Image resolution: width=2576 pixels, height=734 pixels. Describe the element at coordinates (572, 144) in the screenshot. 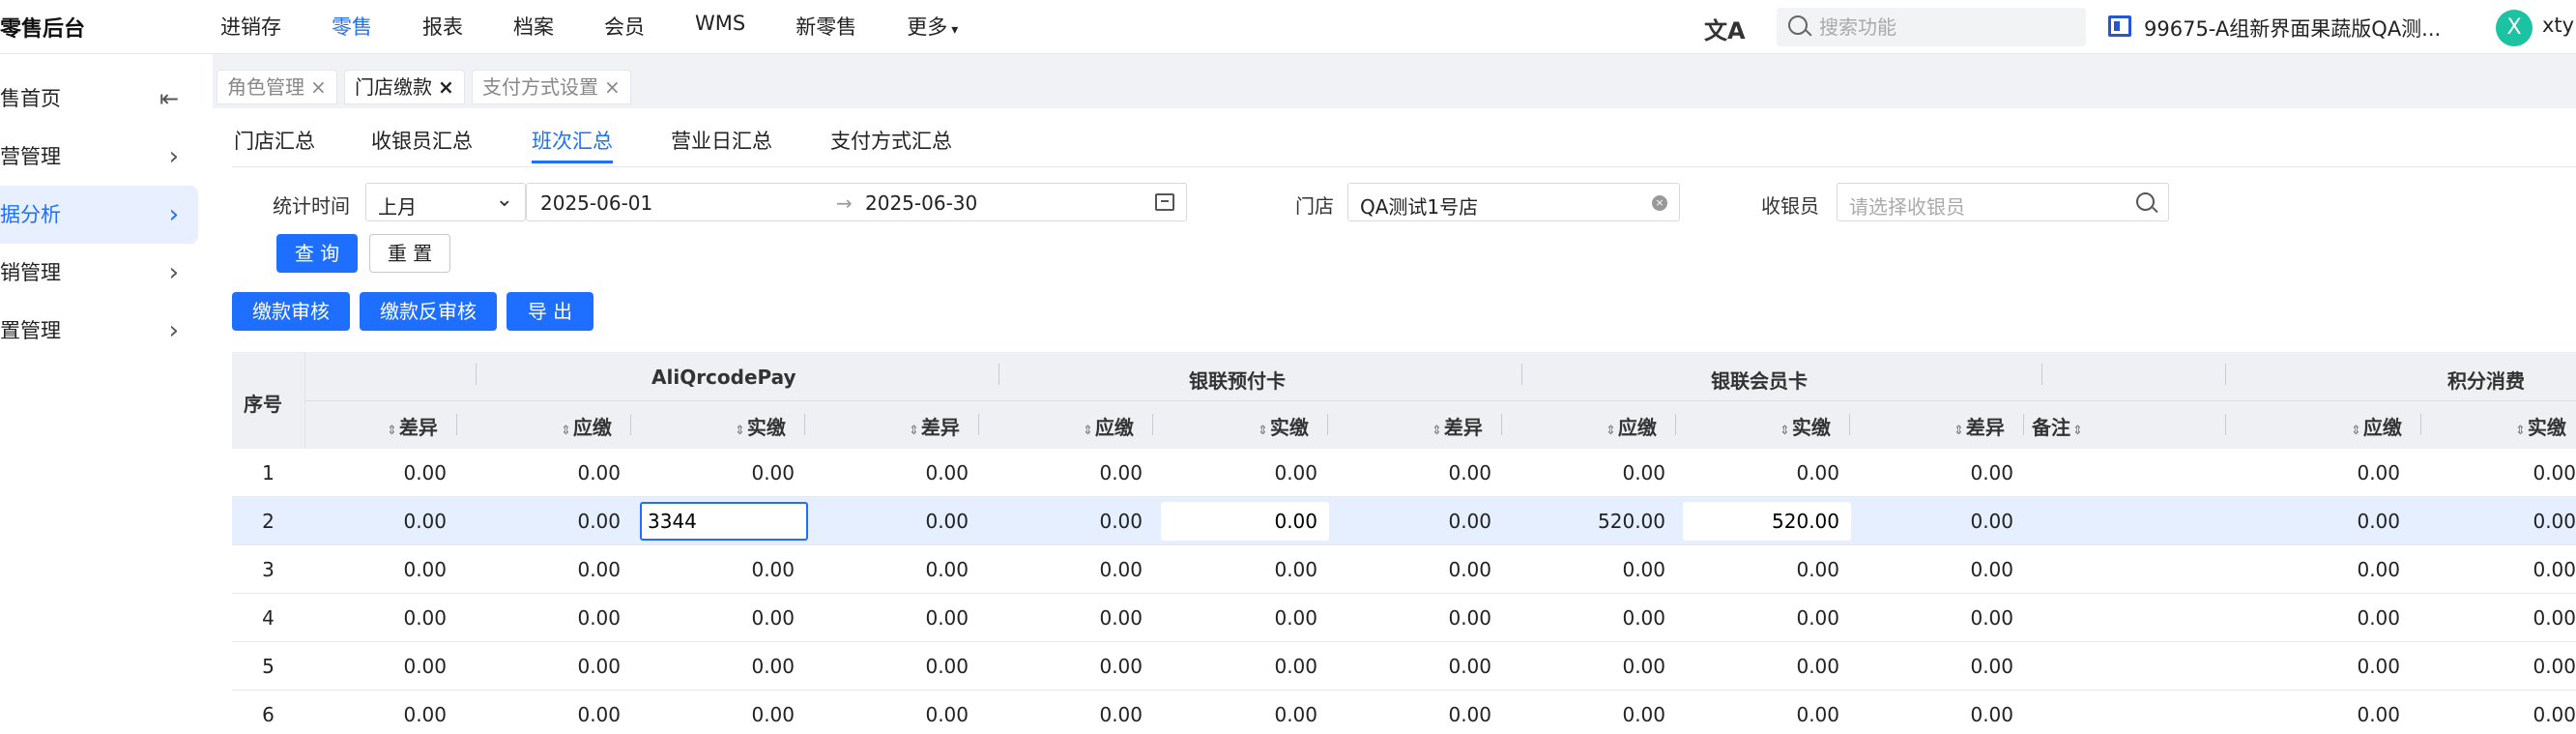

I see `subtab-shift-summary: 班次汇总` at that location.